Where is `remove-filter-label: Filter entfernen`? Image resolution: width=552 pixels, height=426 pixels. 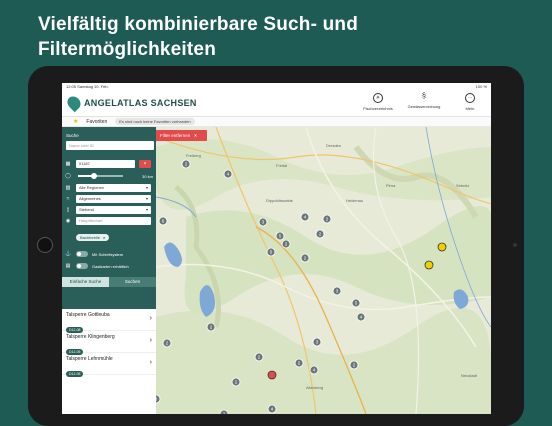
remove-filter-label: Filter entfernen is located at coordinates (175, 135).